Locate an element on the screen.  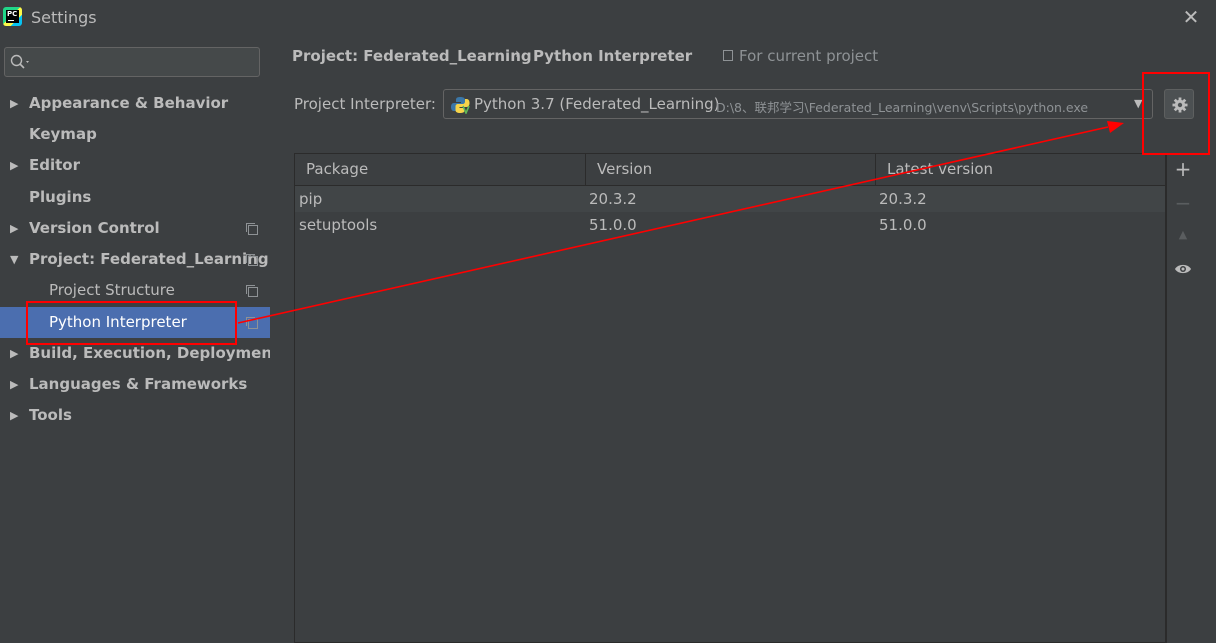
window-title: Settings is located at coordinates (64, 17).